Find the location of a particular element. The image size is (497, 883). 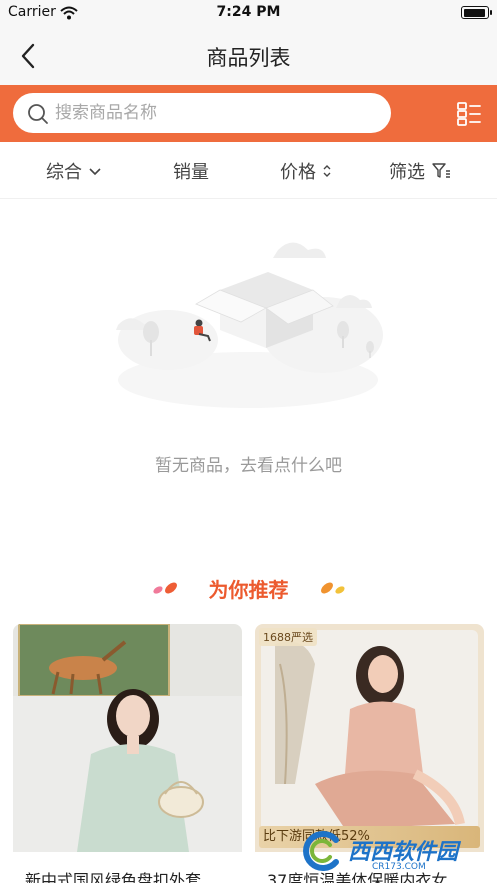

search-bar is located at coordinates (248, 113).